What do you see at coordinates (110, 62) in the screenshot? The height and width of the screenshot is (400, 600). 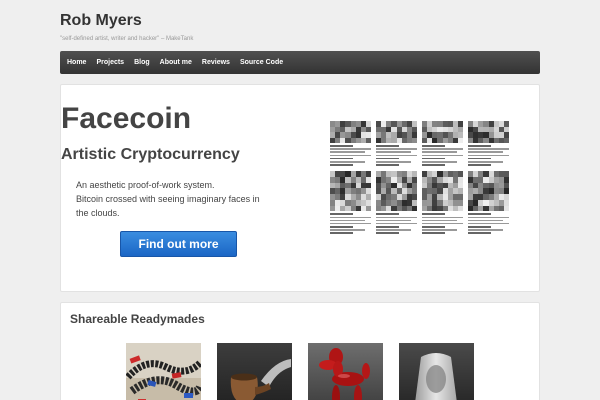 I see `nav-projects: Projects` at bounding box center [110, 62].